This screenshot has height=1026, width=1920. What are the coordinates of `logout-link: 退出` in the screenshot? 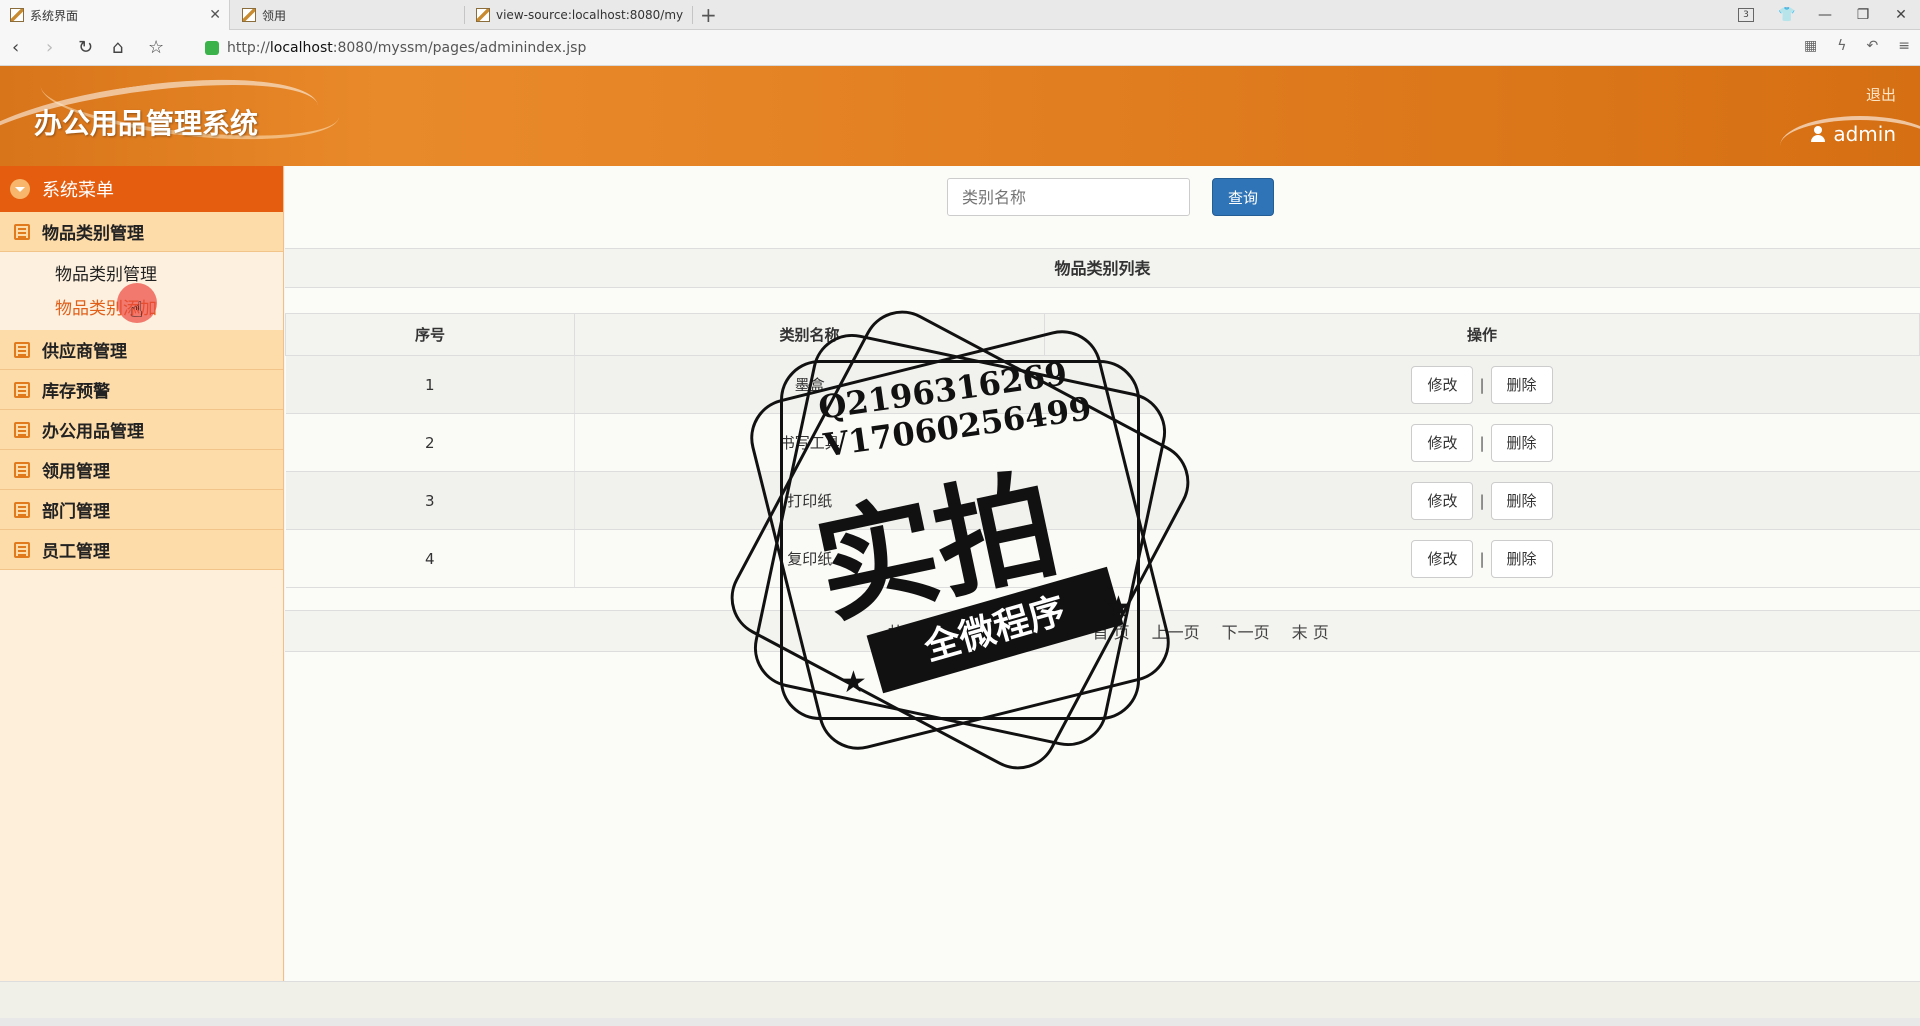 It's located at (1881, 94).